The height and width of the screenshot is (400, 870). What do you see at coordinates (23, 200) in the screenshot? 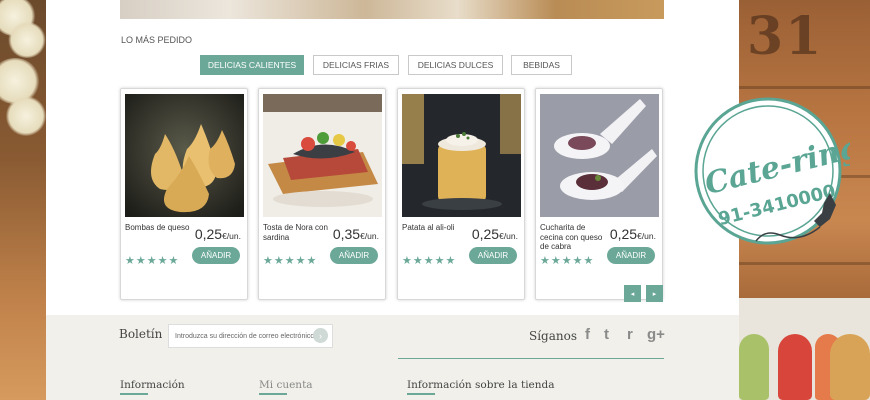
I see `background-flowers` at bounding box center [23, 200].